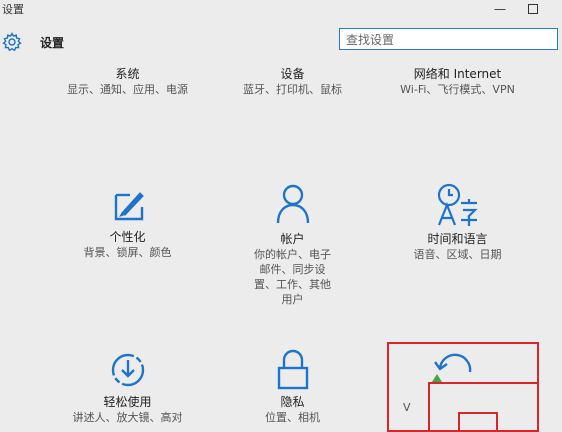  Describe the element at coordinates (281, 10) in the screenshot. I see `title-bar: 设置 —` at that location.